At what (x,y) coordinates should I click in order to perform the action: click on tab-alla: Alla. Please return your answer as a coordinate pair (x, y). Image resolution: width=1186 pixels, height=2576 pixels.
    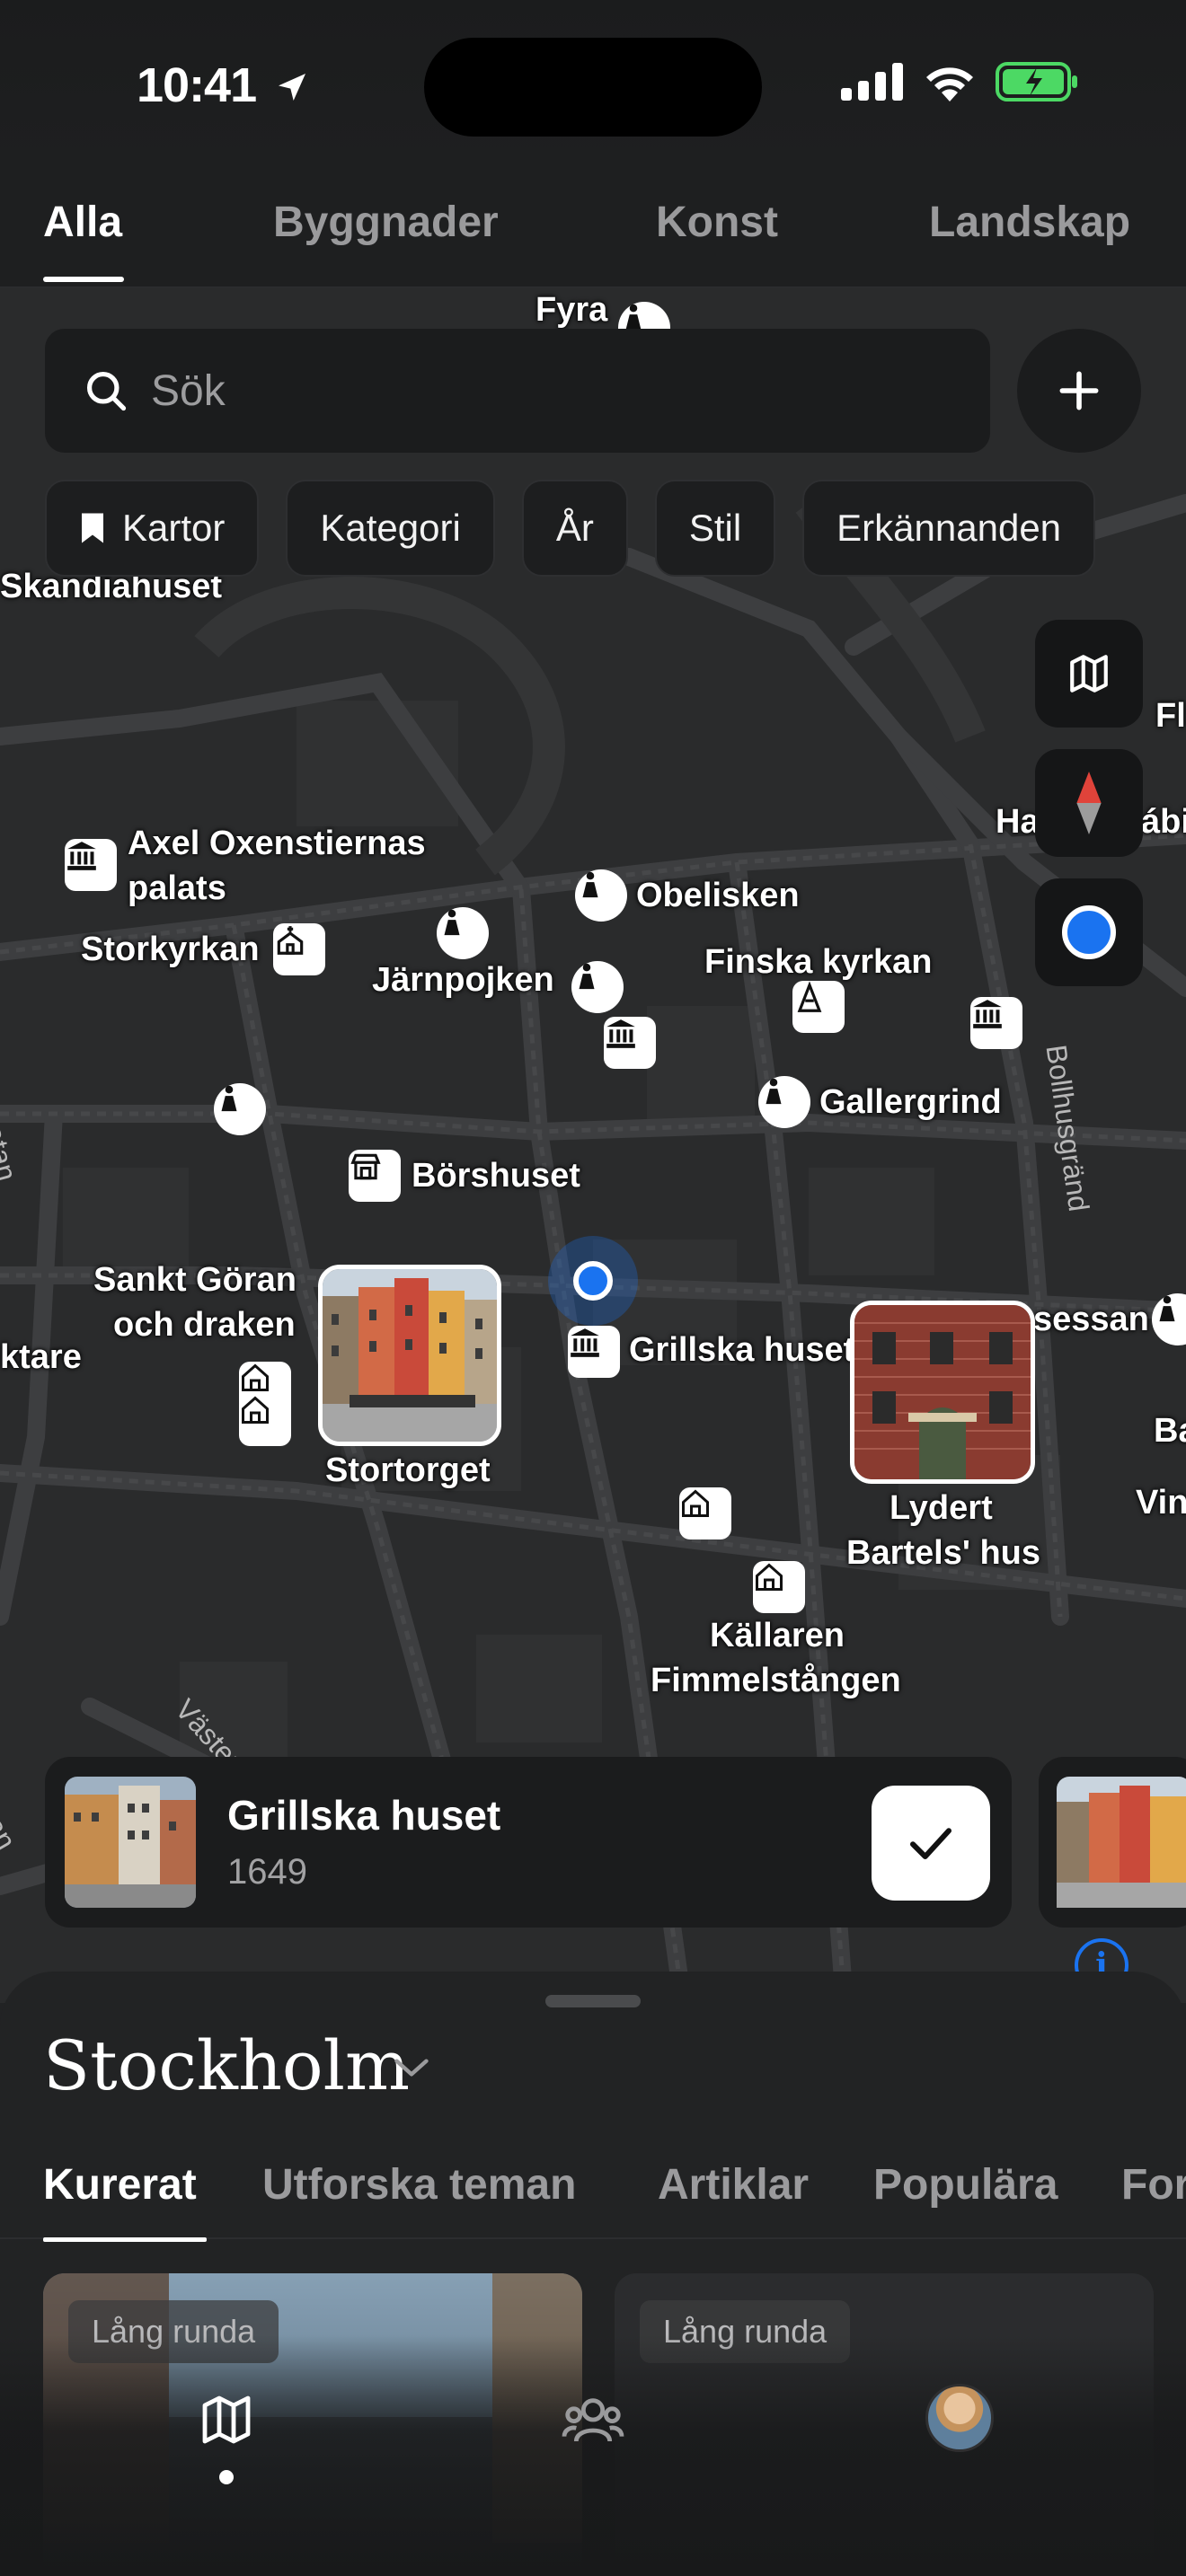
    Looking at the image, I should click on (82, 222).